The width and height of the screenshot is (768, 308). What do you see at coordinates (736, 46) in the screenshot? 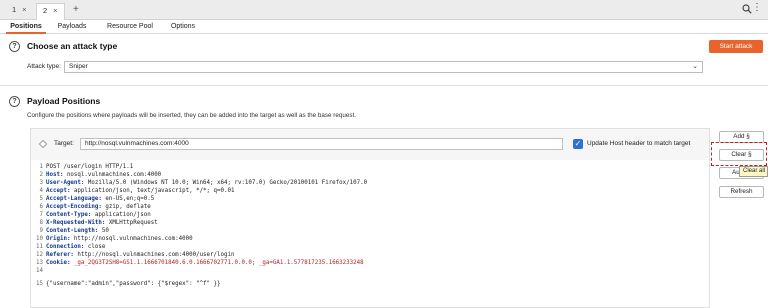
I see `start-attack-button: Start attack` at bounding box center [736, 46].